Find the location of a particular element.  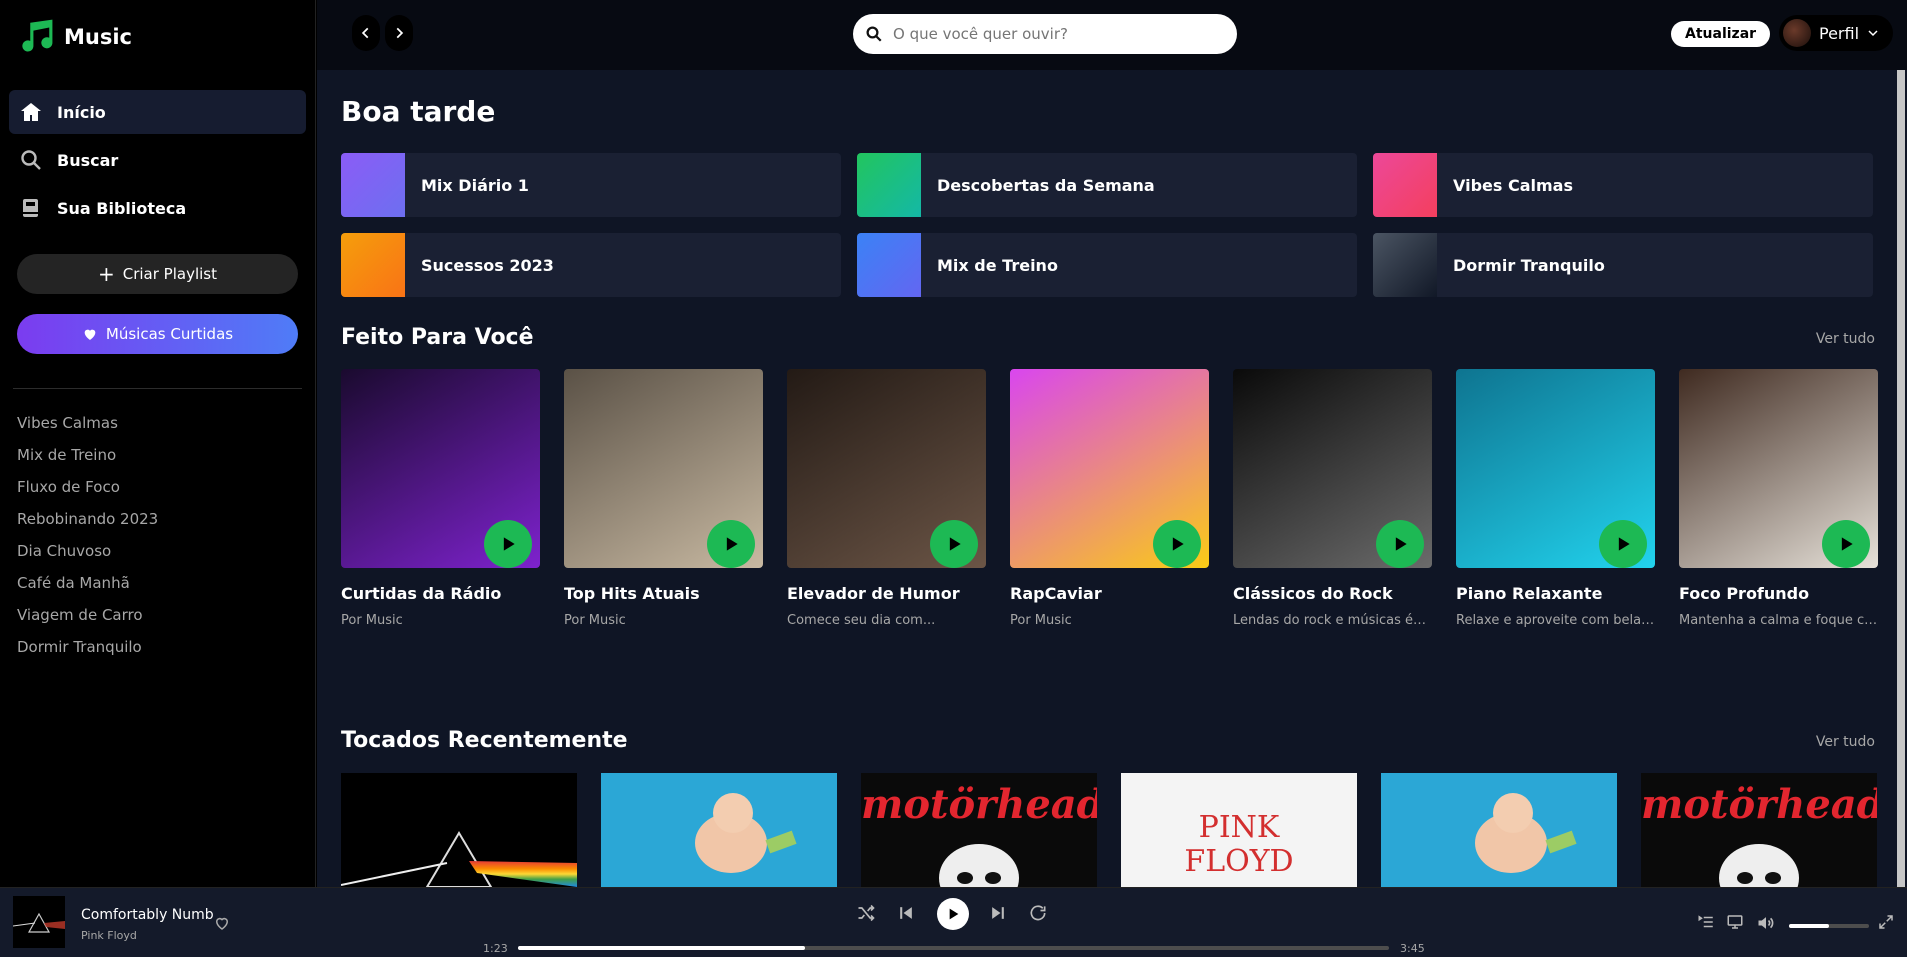

quick-pick-label: Vibes Calmas is located at coordinates (1513, 185).